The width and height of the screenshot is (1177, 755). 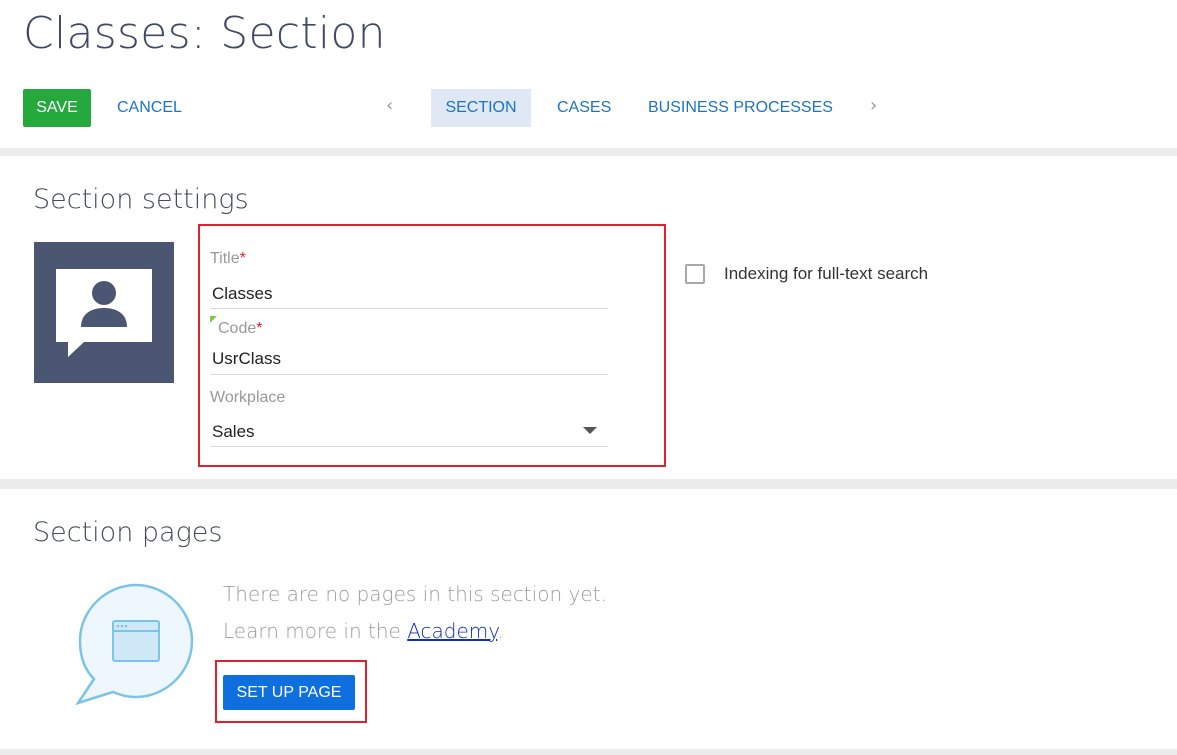 What do you see at coordinates (57, 108) in the screenshot?
I see `save-button: SAVE` at bounding box center [57, 108].